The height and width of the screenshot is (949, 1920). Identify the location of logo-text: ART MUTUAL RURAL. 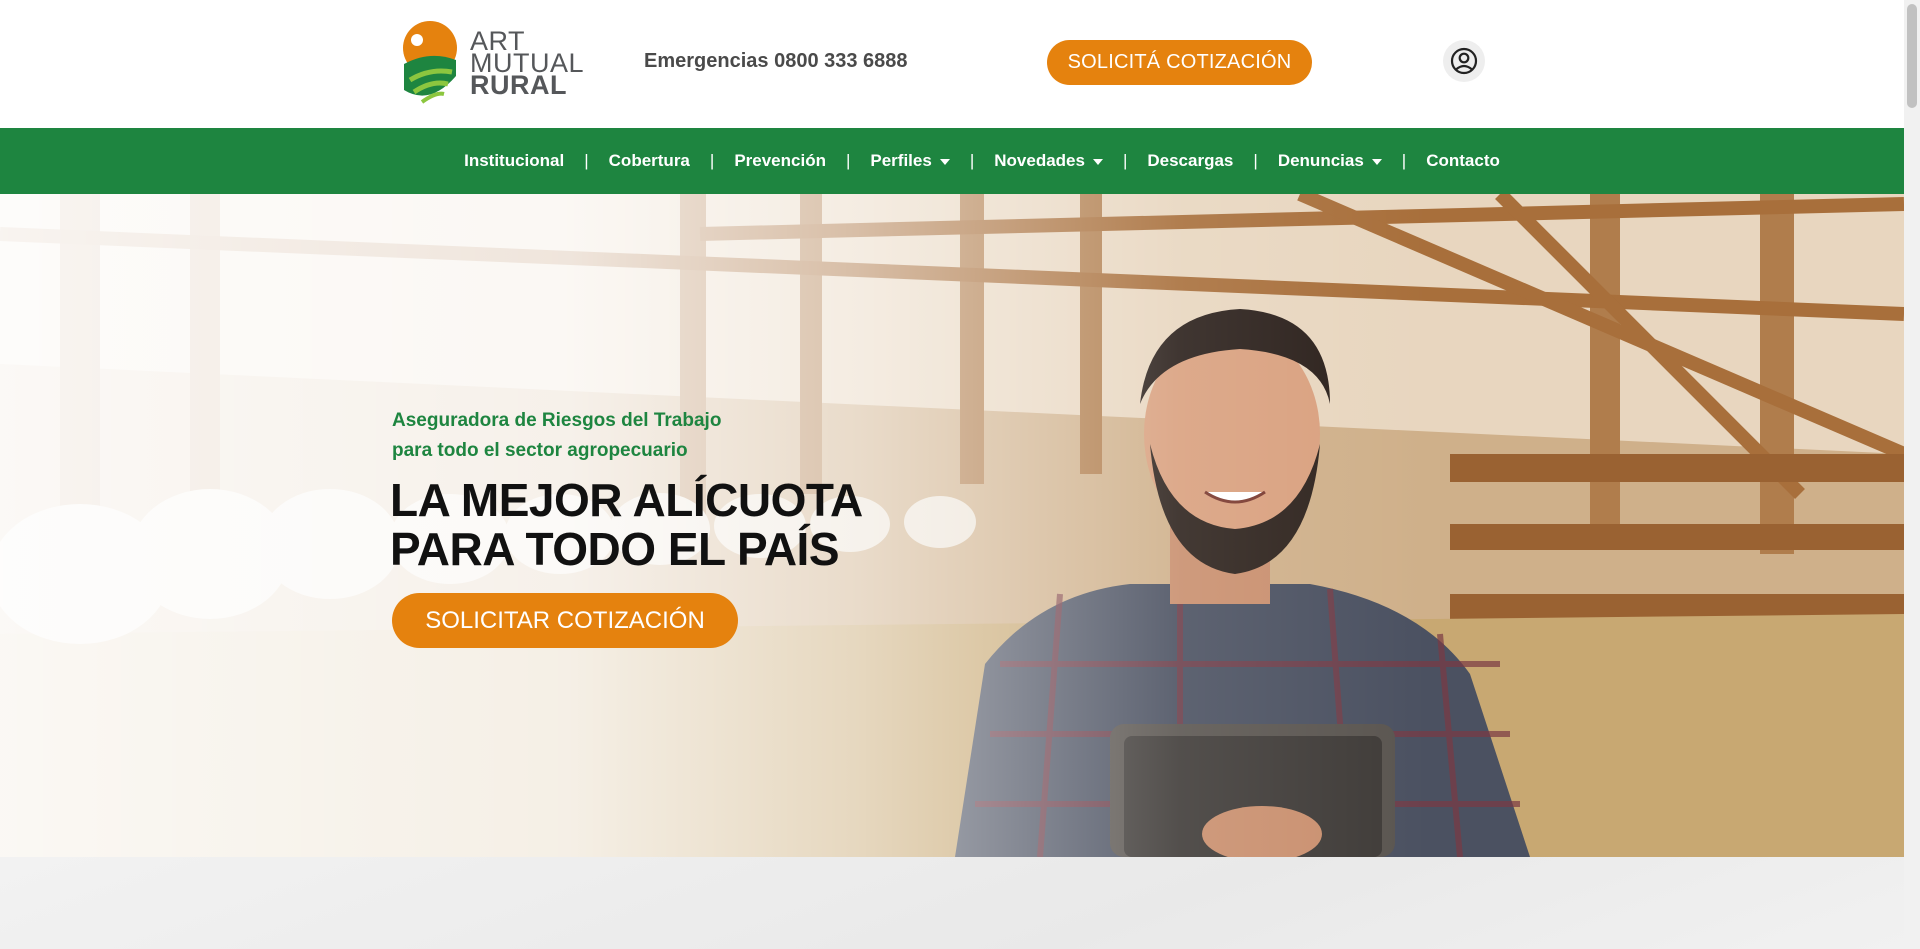
(527, 64).